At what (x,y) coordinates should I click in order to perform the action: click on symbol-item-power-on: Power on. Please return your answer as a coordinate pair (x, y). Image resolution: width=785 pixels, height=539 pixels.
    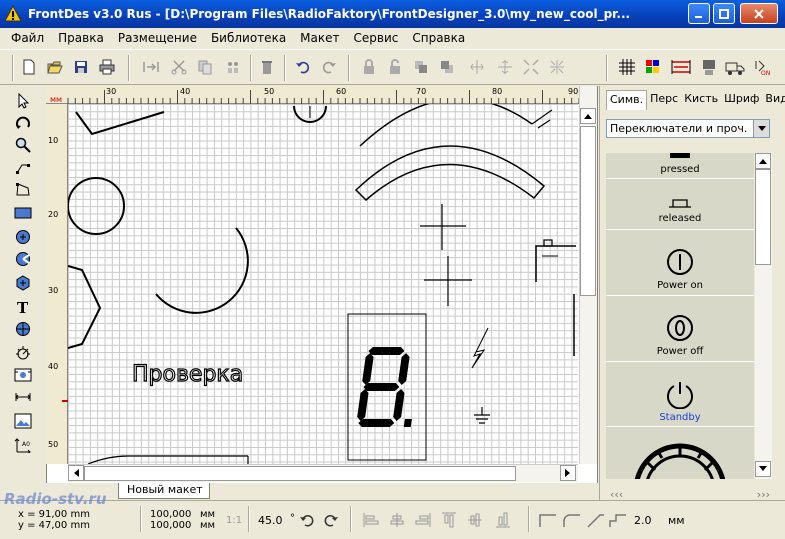
    Looking at the image, I should click on (680, 263).